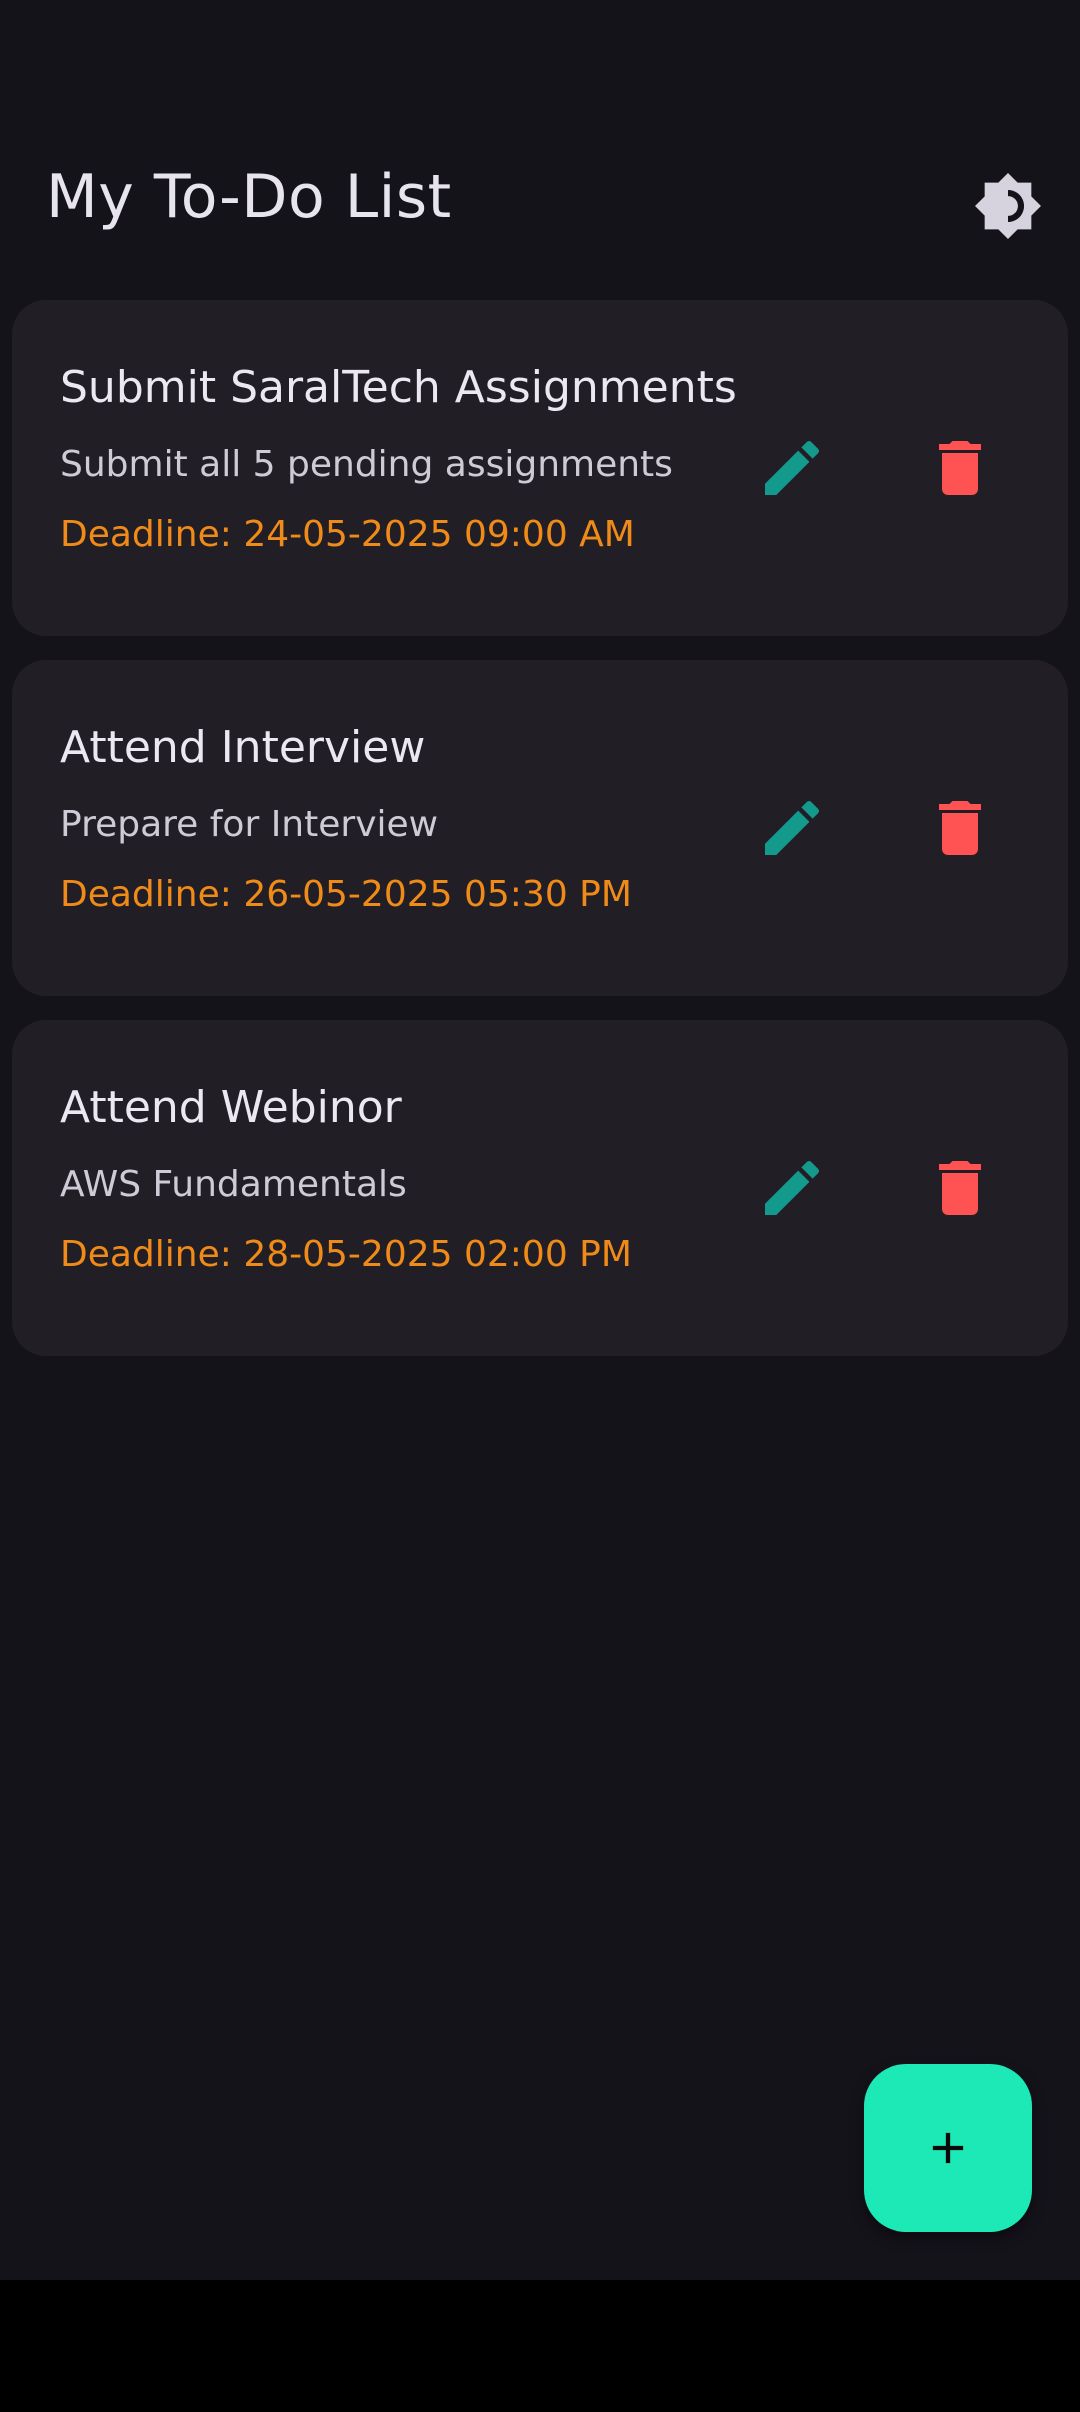 This screenshot has width=1080, height=2412. What do you see at coordinates (243, 747) in the screenshot?
I see `task-title: Attend Interview` at bounding box center [243, 747].